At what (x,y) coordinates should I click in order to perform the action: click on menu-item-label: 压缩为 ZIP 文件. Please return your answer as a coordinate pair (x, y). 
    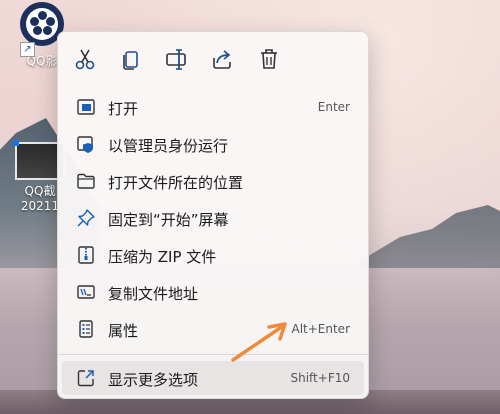
    Looking at the image, I should click on (162, 257).